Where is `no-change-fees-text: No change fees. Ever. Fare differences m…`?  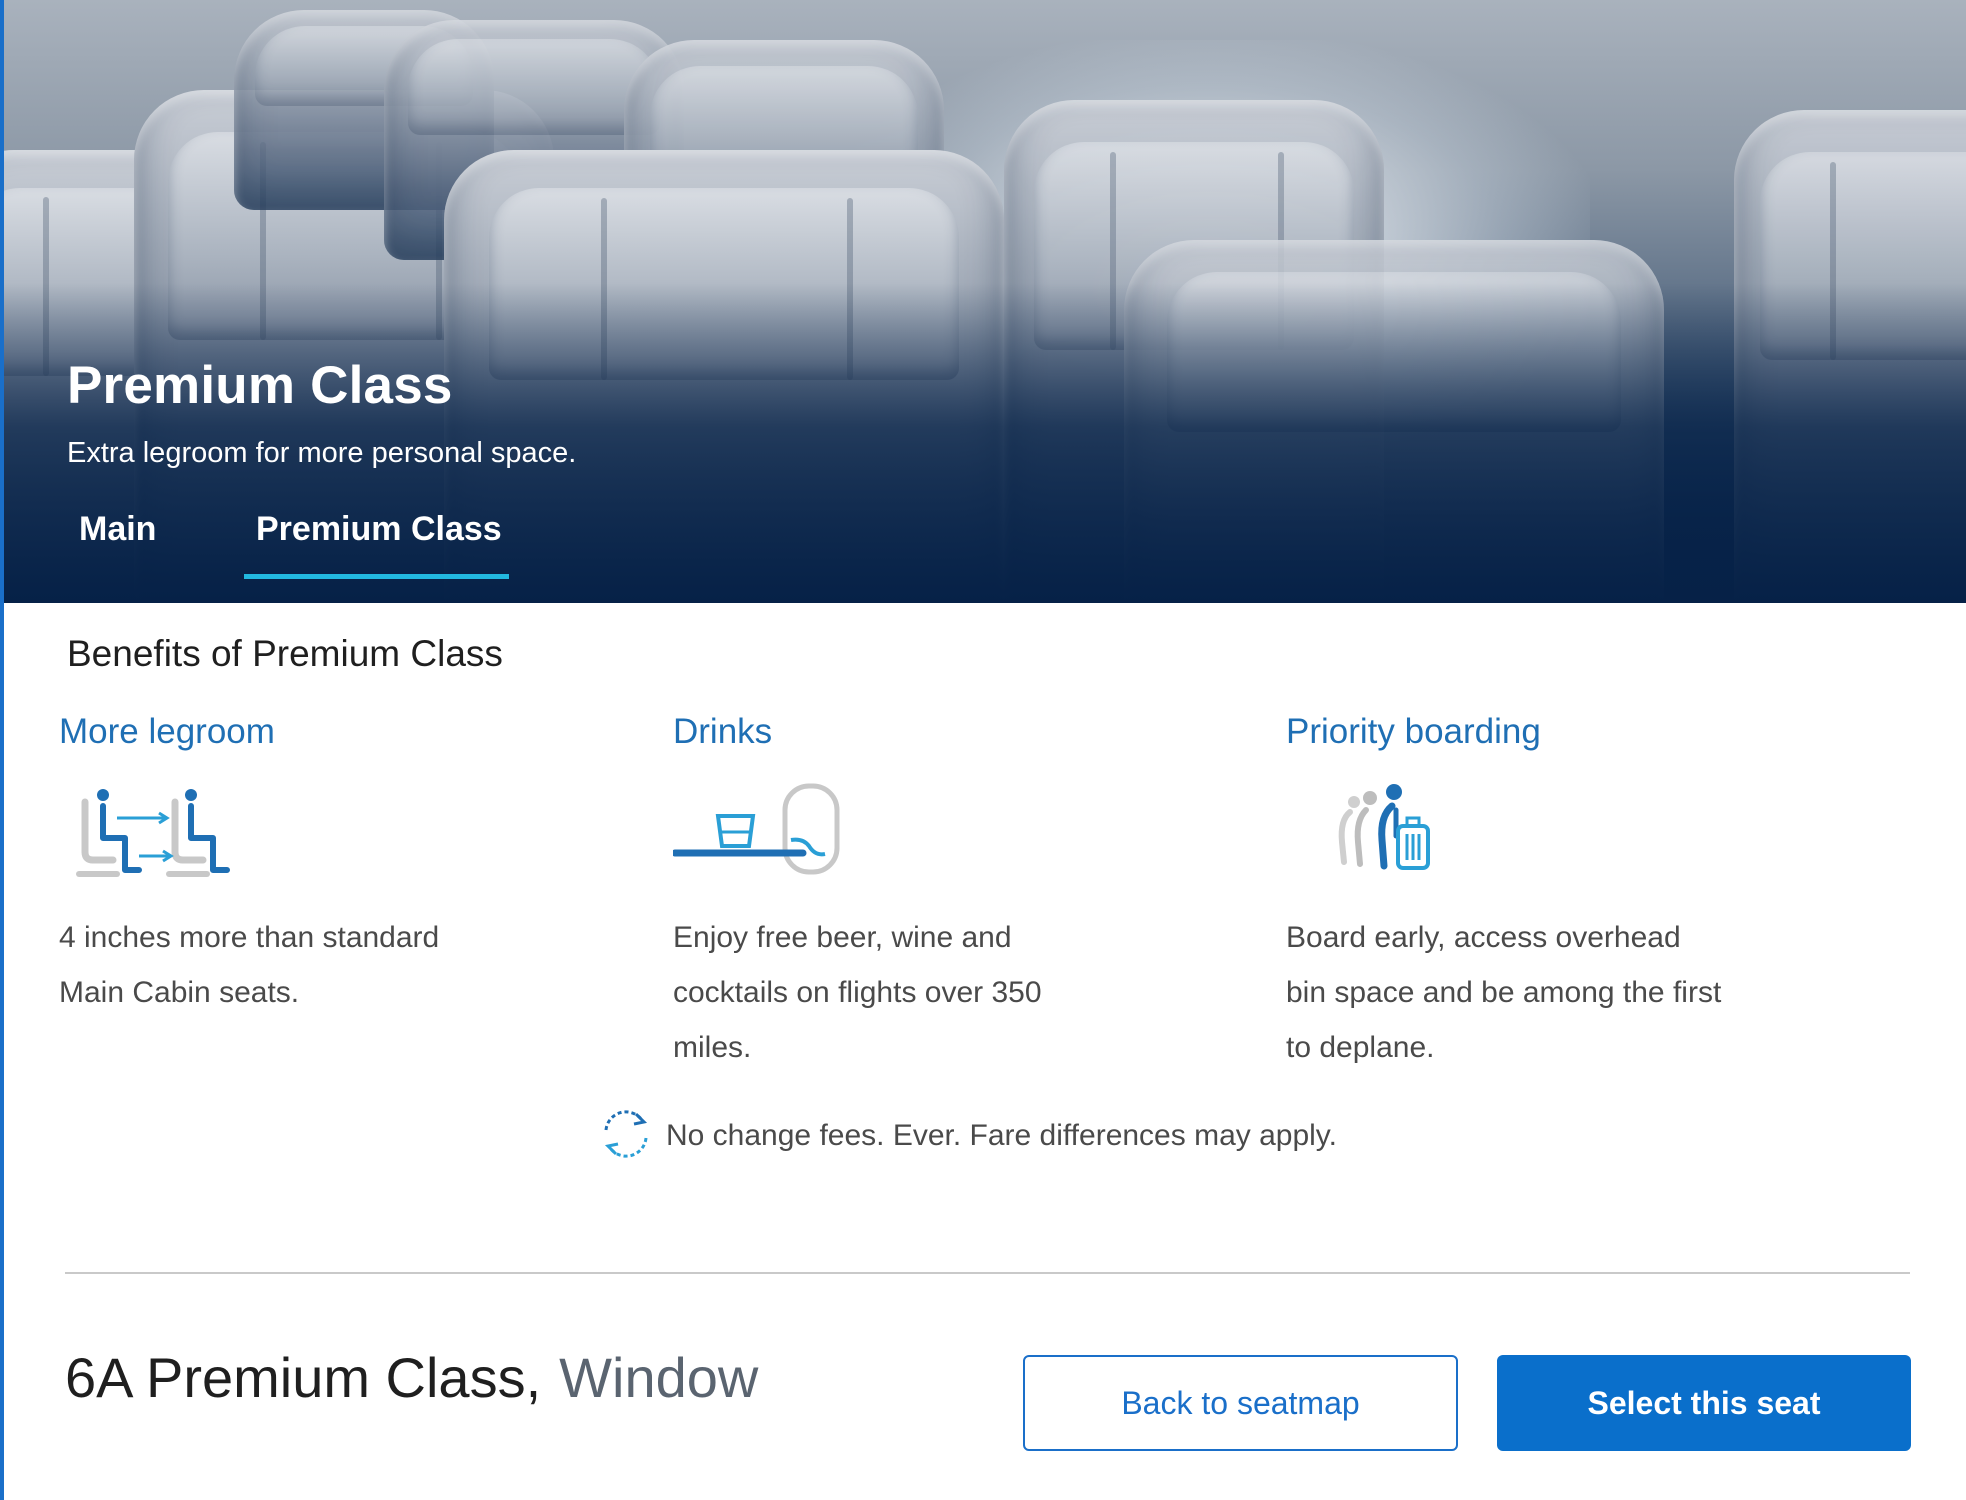
no-change-fees-text: No change fees. Ever. Fare differences m… is located at coordinates (1001, 1135).